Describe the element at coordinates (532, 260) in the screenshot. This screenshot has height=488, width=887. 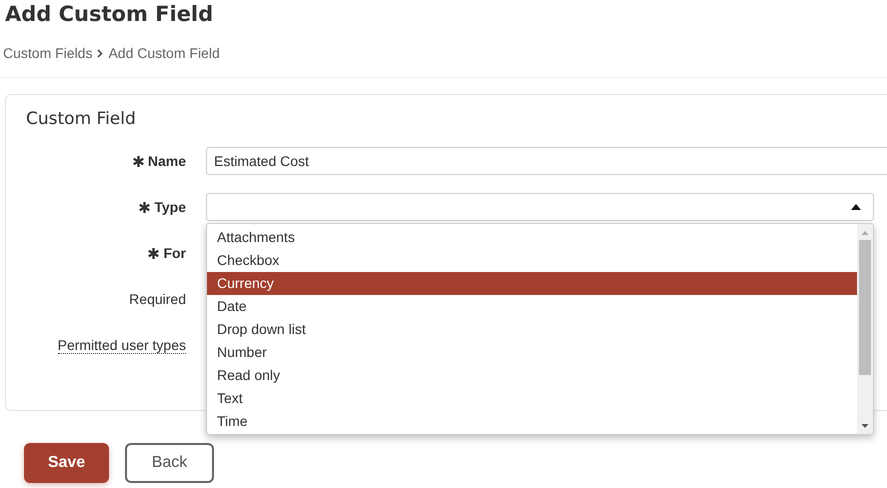
I see `dropdown-option: Checkbox` at that location.